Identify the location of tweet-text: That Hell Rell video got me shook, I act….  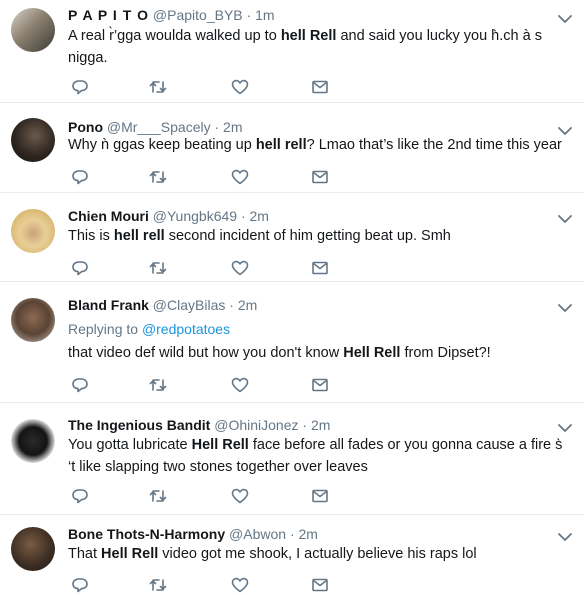
(318, 554).